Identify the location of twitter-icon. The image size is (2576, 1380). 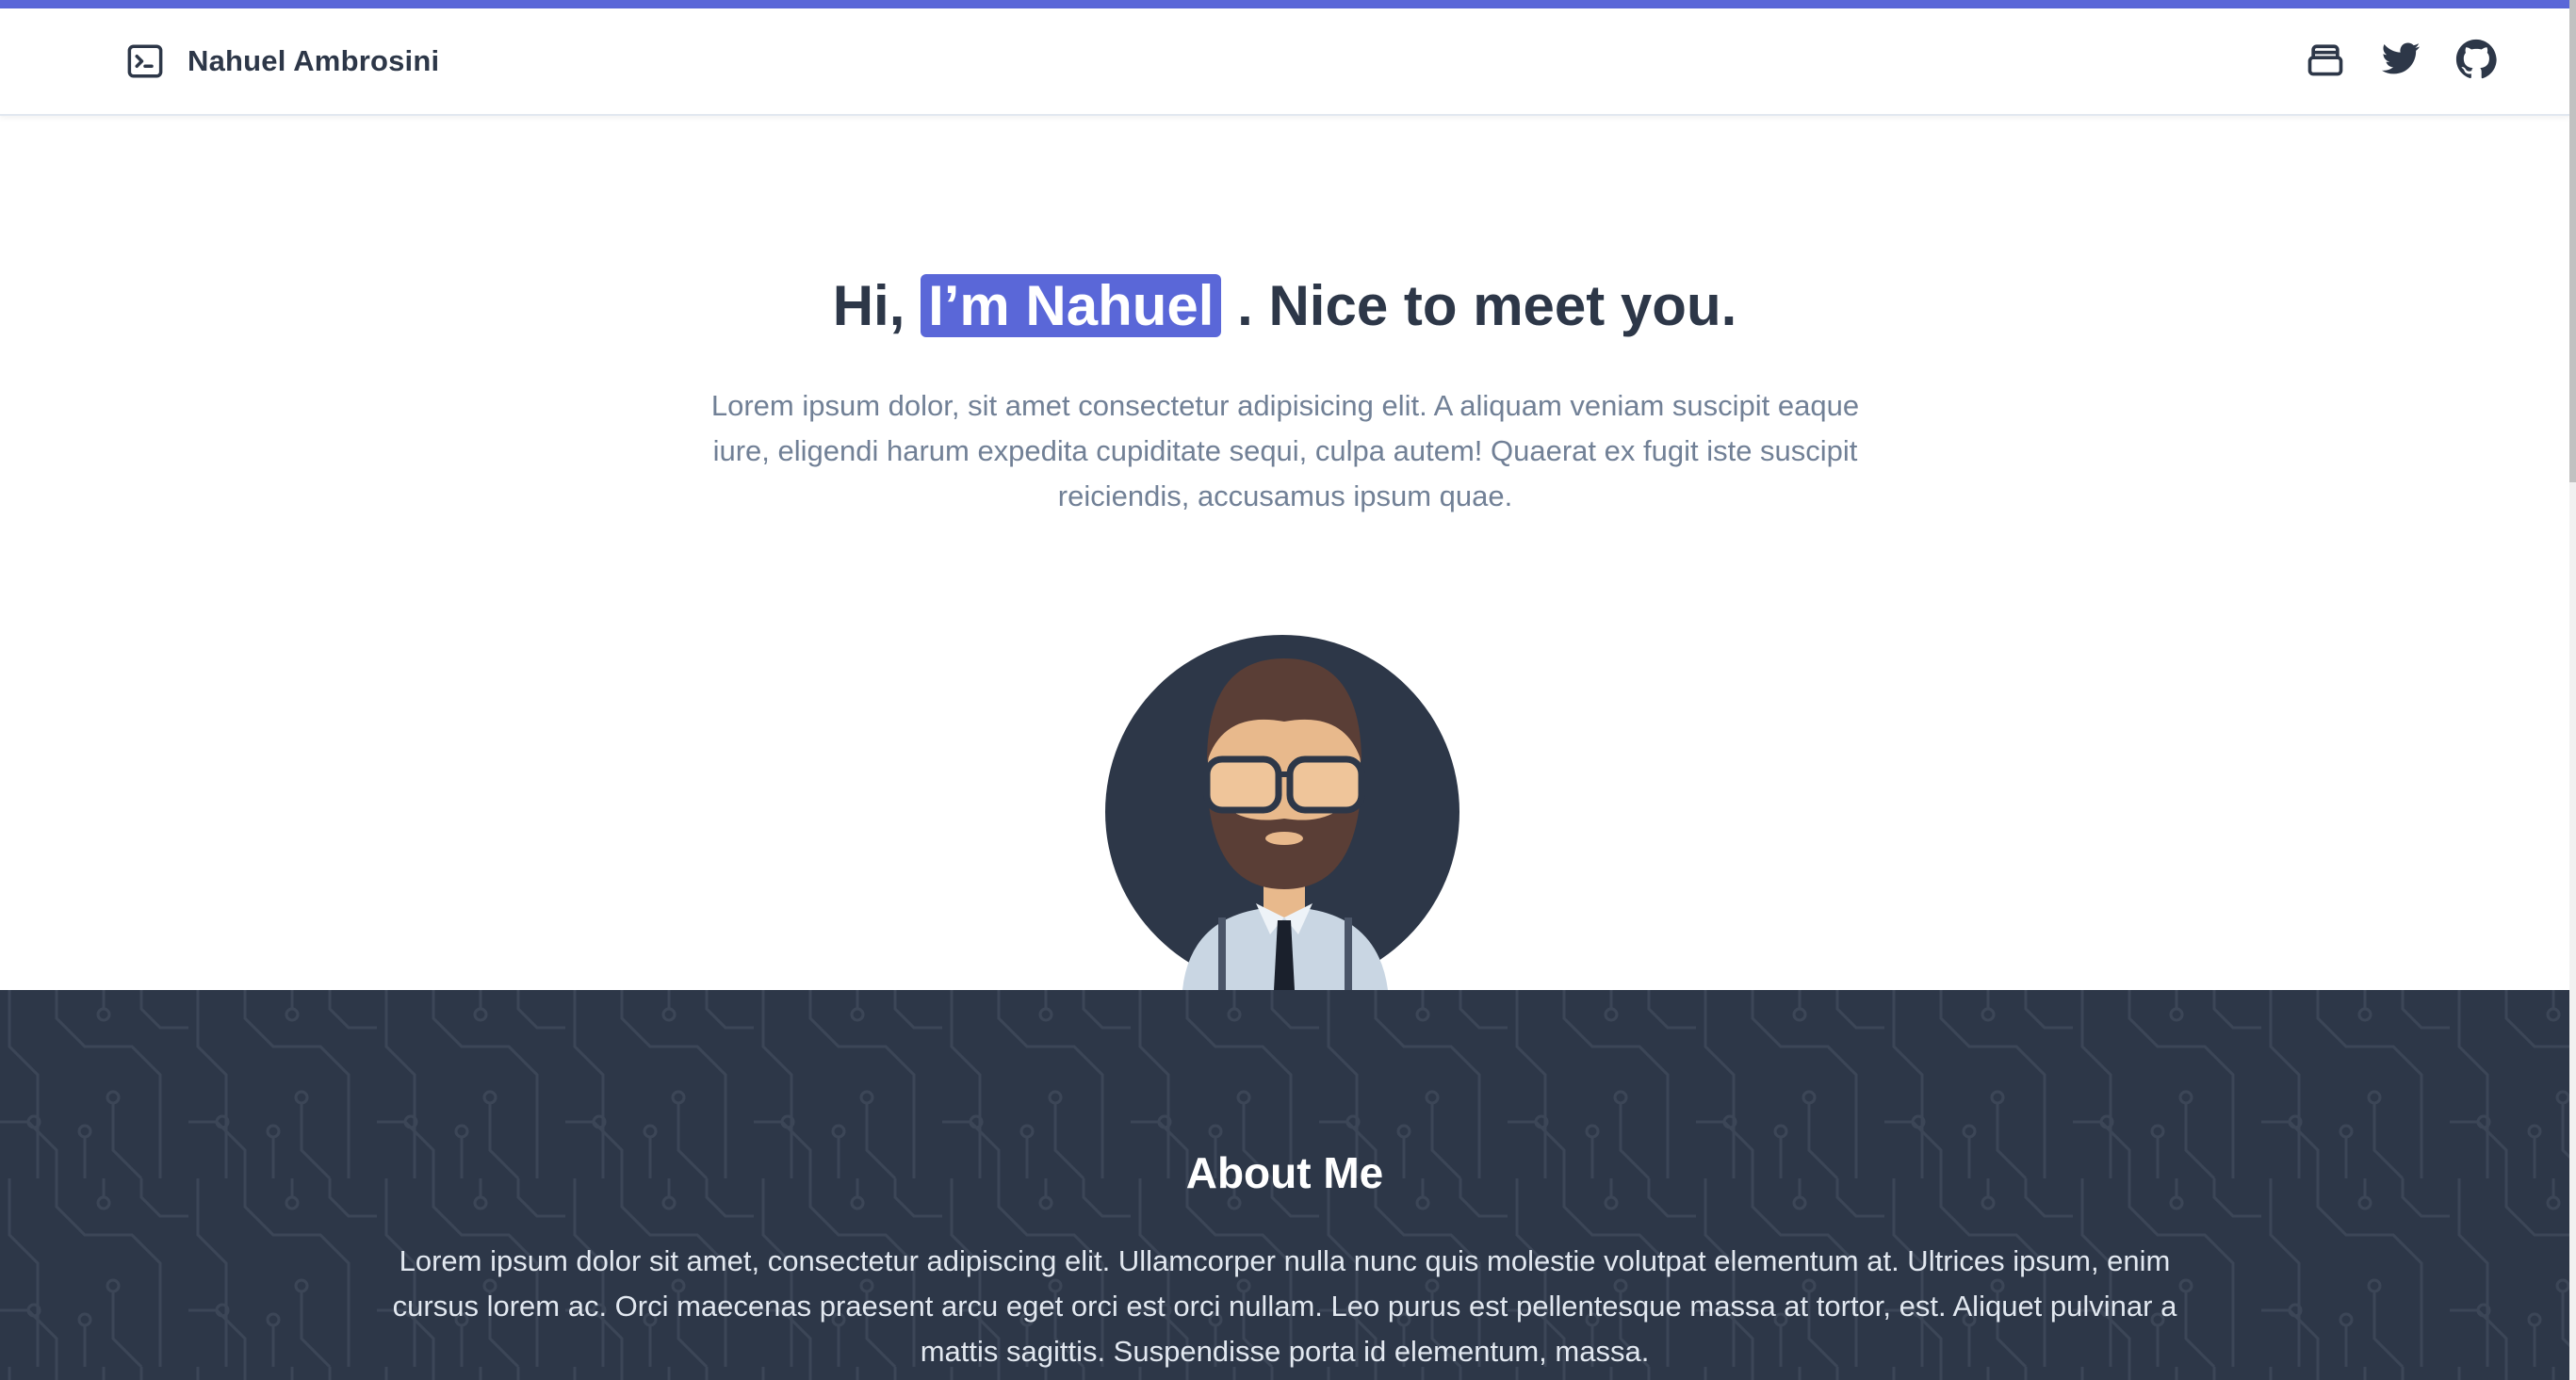
(2400, 60).